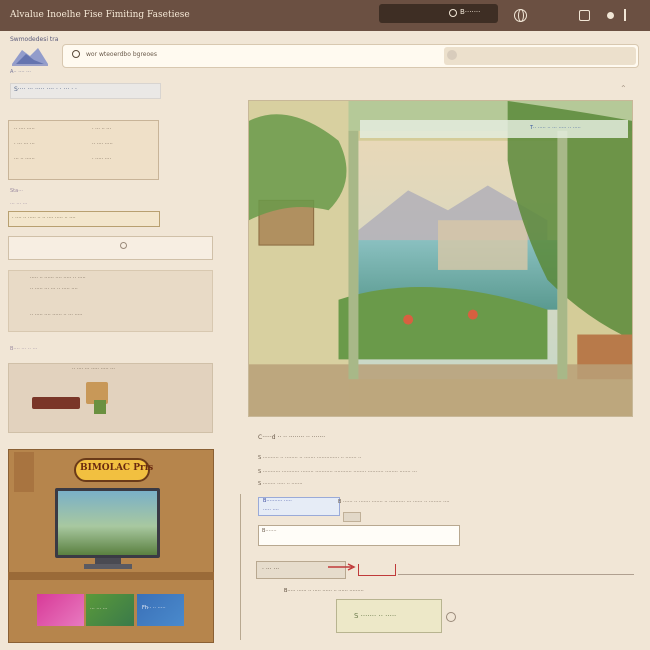 The image size is (650, 650). I want to click on preview-accent, so click(100, 407).